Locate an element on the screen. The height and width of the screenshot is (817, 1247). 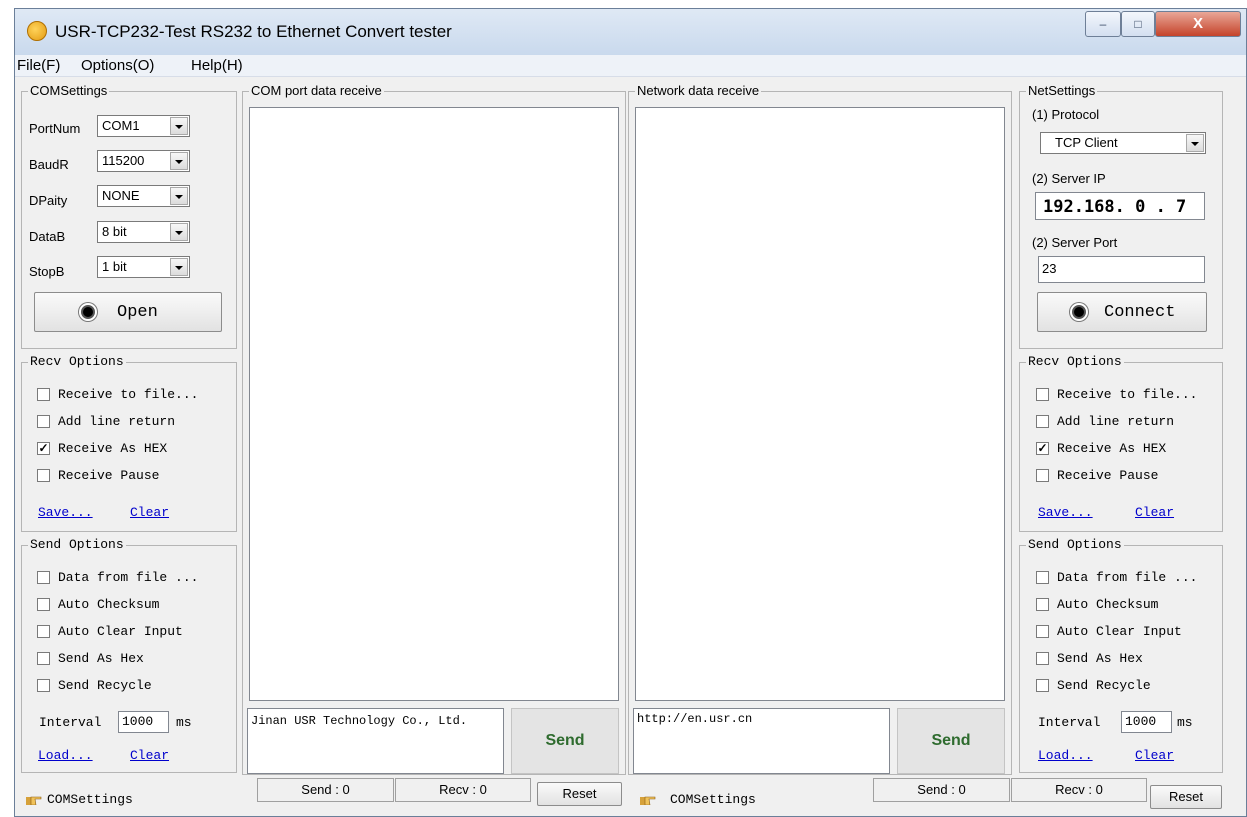
com-send-text: Jinan USR Technology Co., Ltd. is located at coordinates (359, 721).